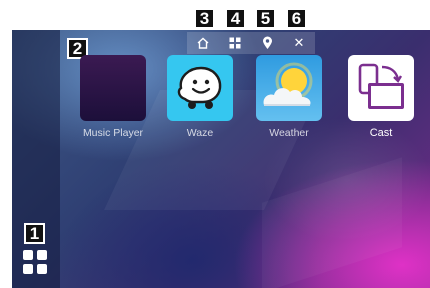 This screenshot has height=288, width=430. I want to click on app-waze: Waze, so click(200, 100).